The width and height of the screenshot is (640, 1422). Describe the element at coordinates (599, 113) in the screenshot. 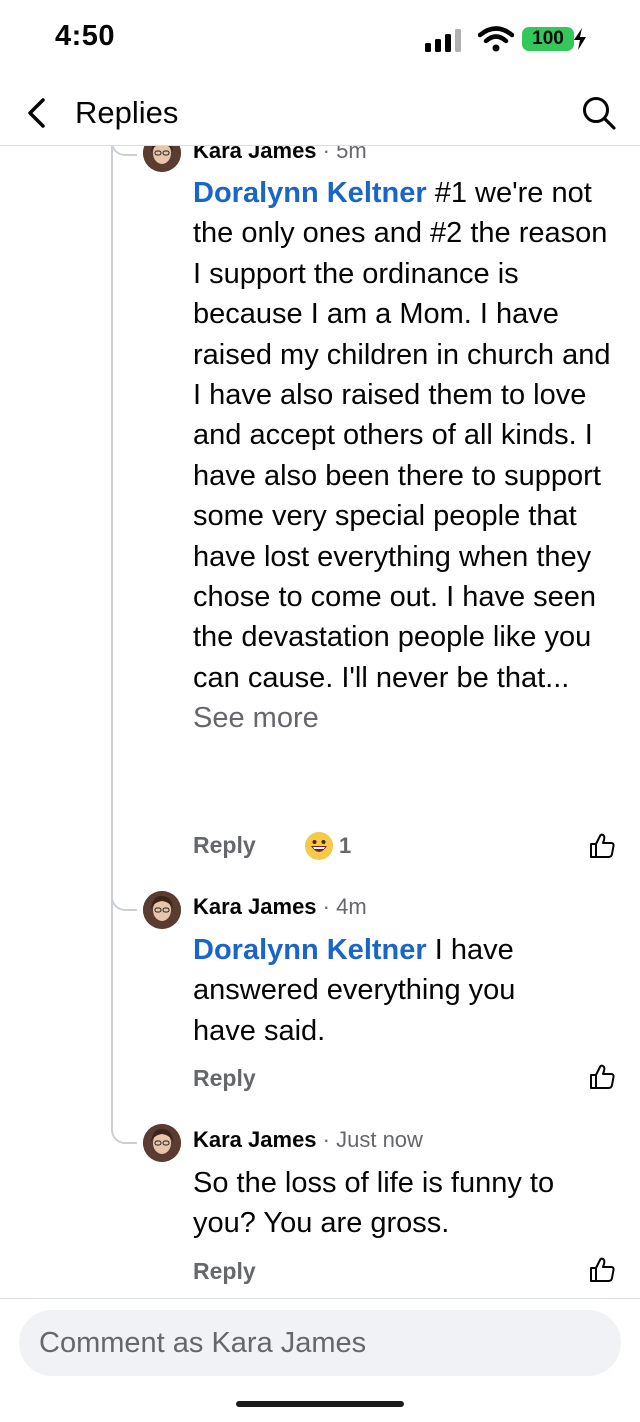

I see `search-icon` at that location.